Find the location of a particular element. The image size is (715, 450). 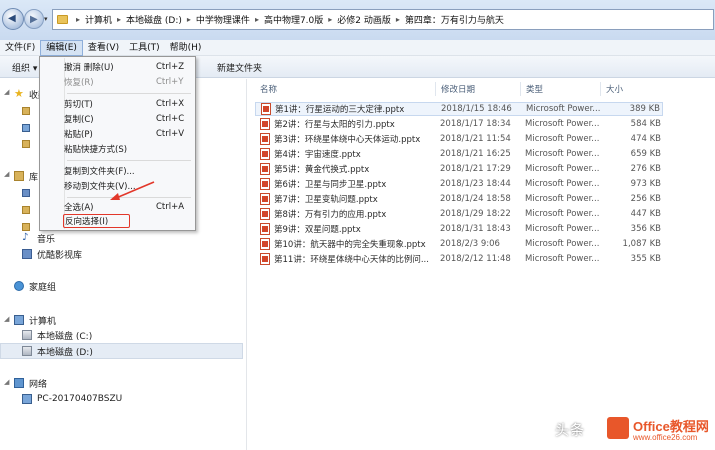

menu-paste-shortcut: 粘贴快捷方式(S) is located at coordinates (127, 149).